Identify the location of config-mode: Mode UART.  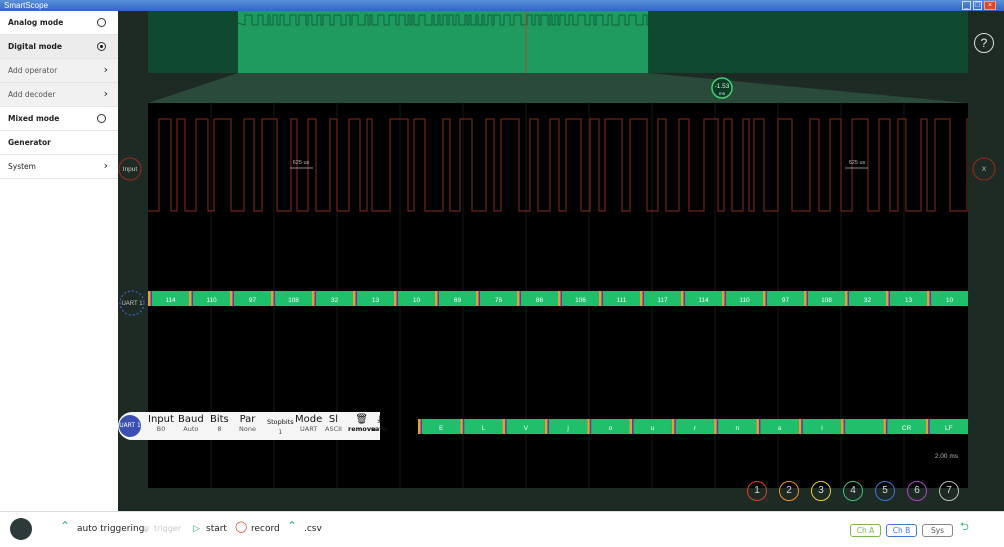
(308, 424).